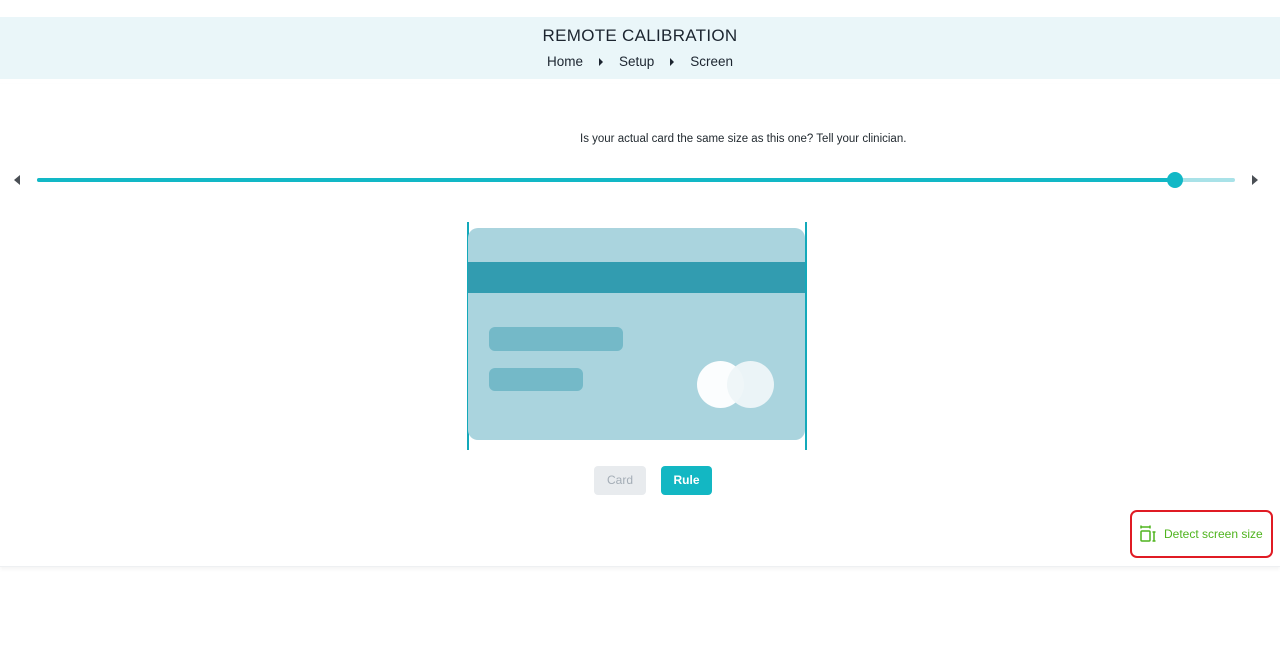 The width and height of the screenshot is (1280, 645). What do you see at coordinates (636, 277) in the screenshot?
I see `card-magnetic-stripe` at bounding box center [636, 277].